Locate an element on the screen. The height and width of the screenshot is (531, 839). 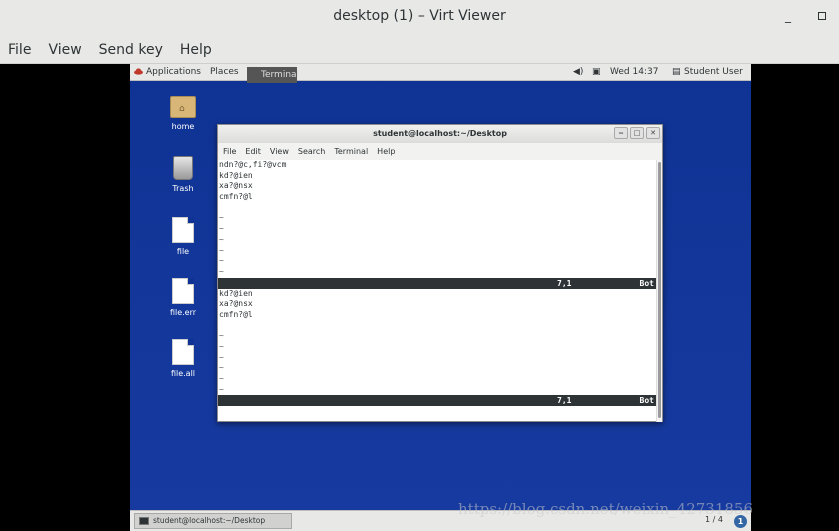
window-title: desktop (1) – Virt Viewer is located at coordinates (419, 16).